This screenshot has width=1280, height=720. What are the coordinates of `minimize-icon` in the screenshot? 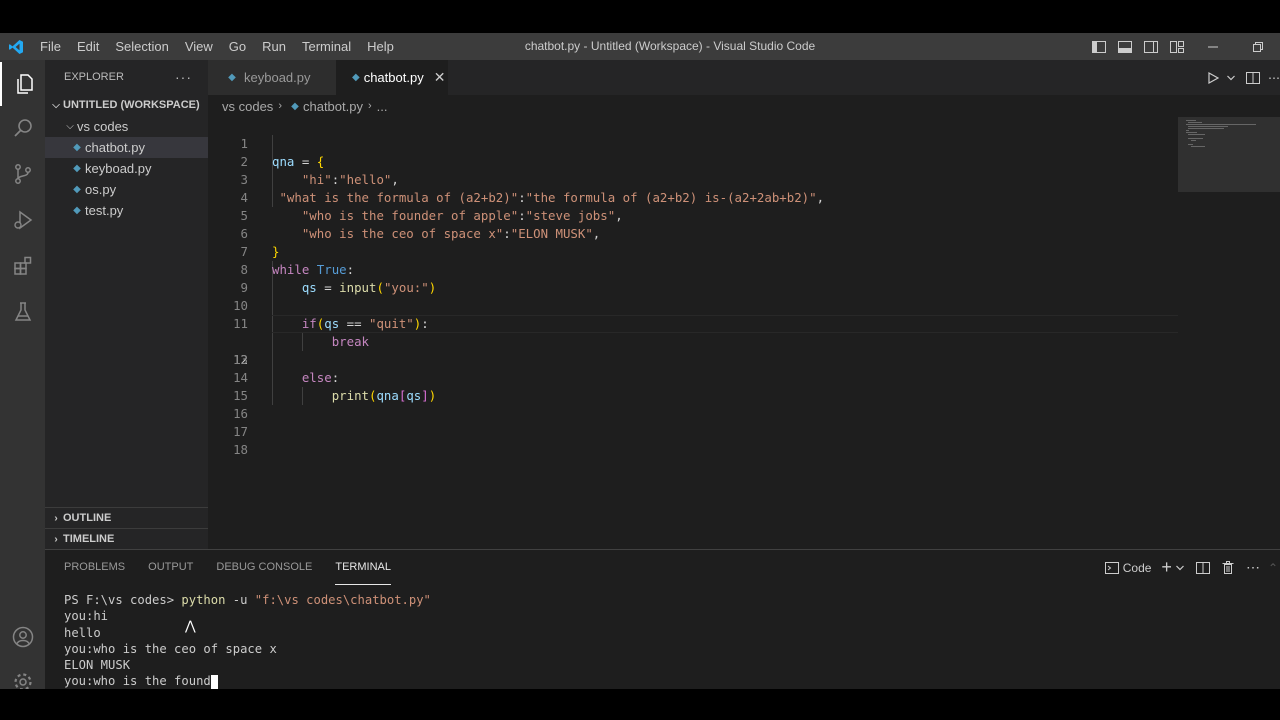 It's located at (1212, 46).